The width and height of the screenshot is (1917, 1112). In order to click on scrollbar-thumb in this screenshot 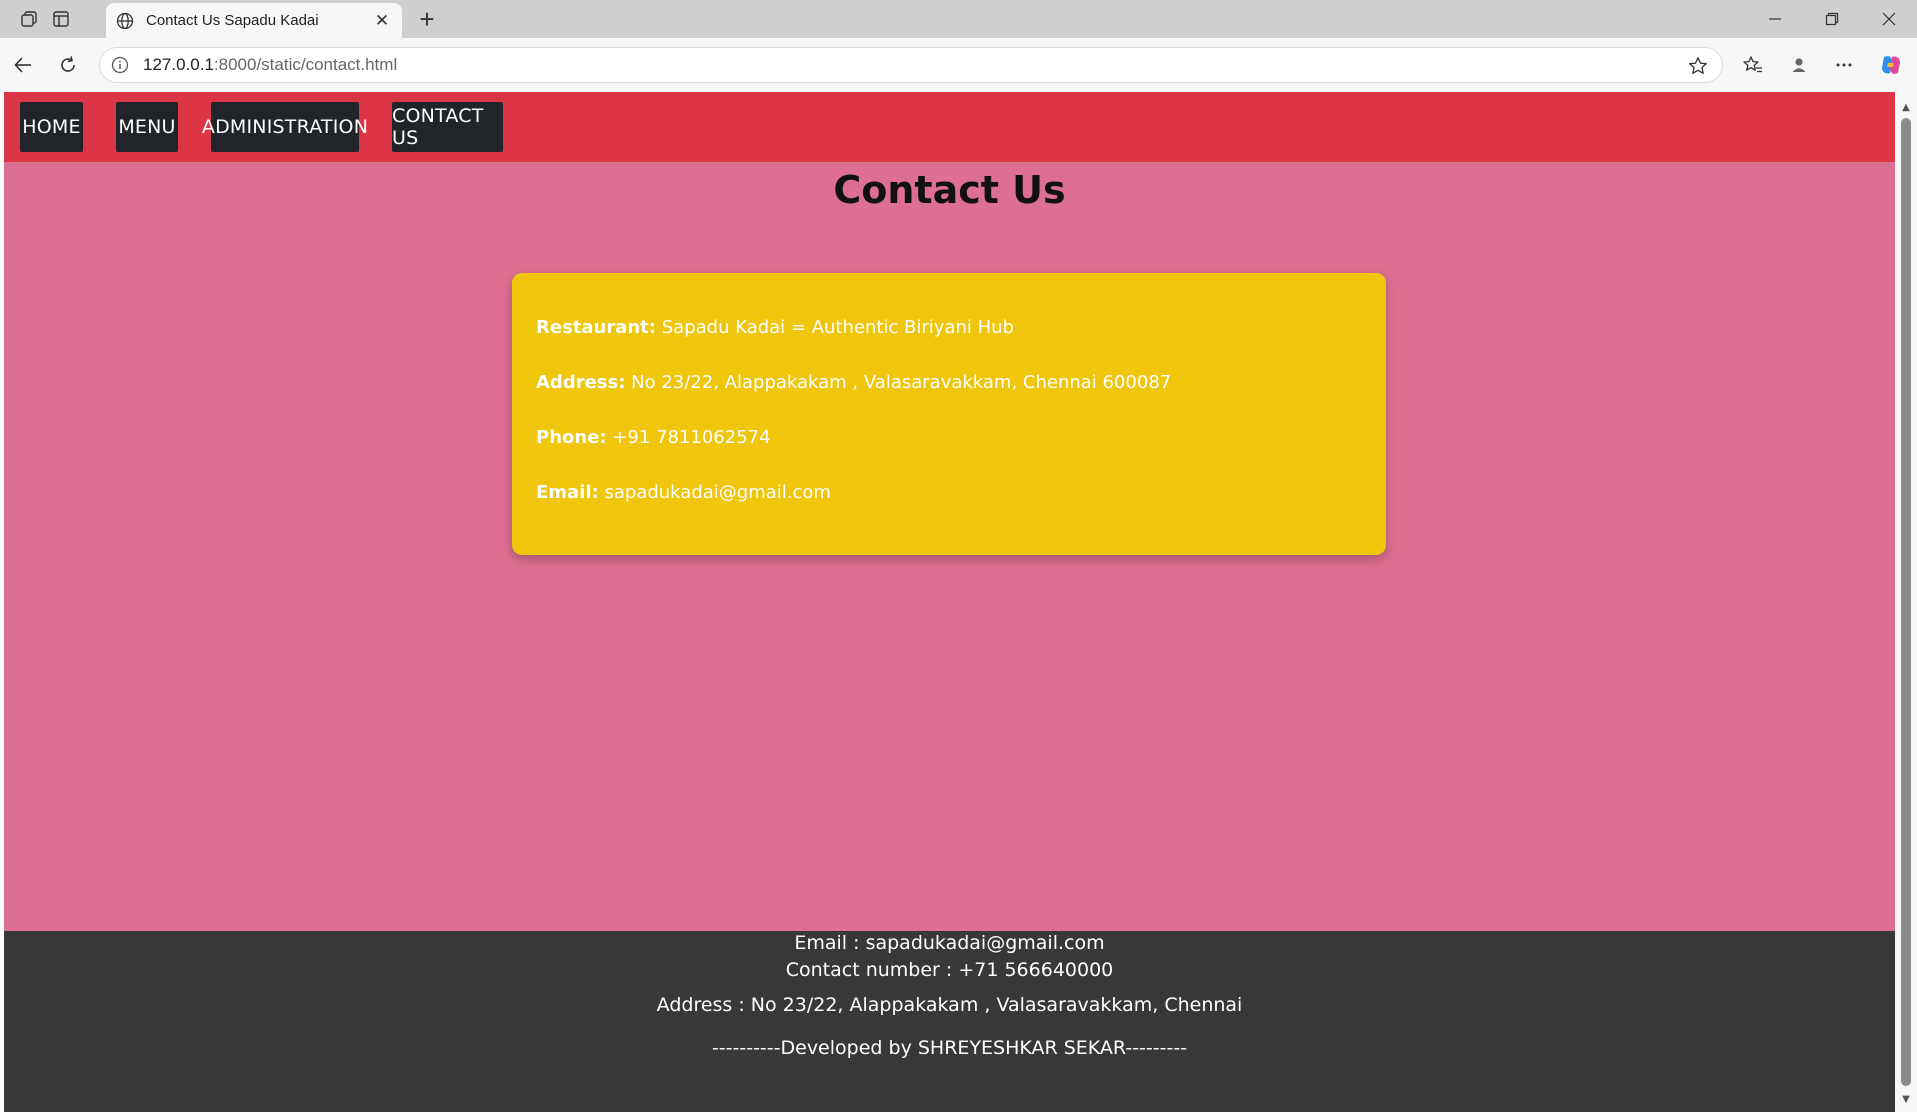, I will do `click(1906, 602)`.